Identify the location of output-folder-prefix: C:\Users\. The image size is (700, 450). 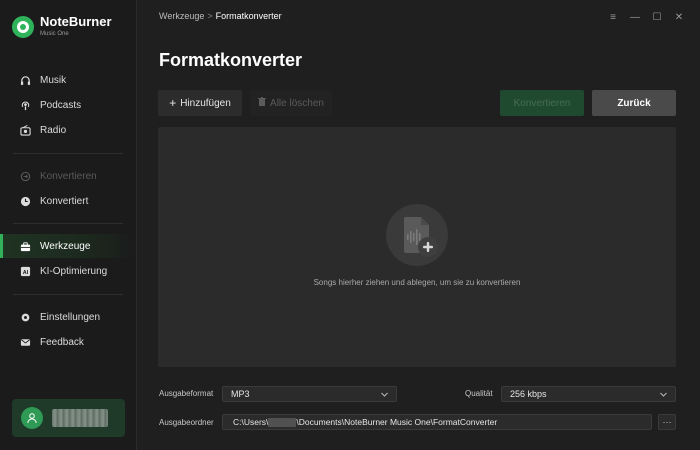
(251, 422).